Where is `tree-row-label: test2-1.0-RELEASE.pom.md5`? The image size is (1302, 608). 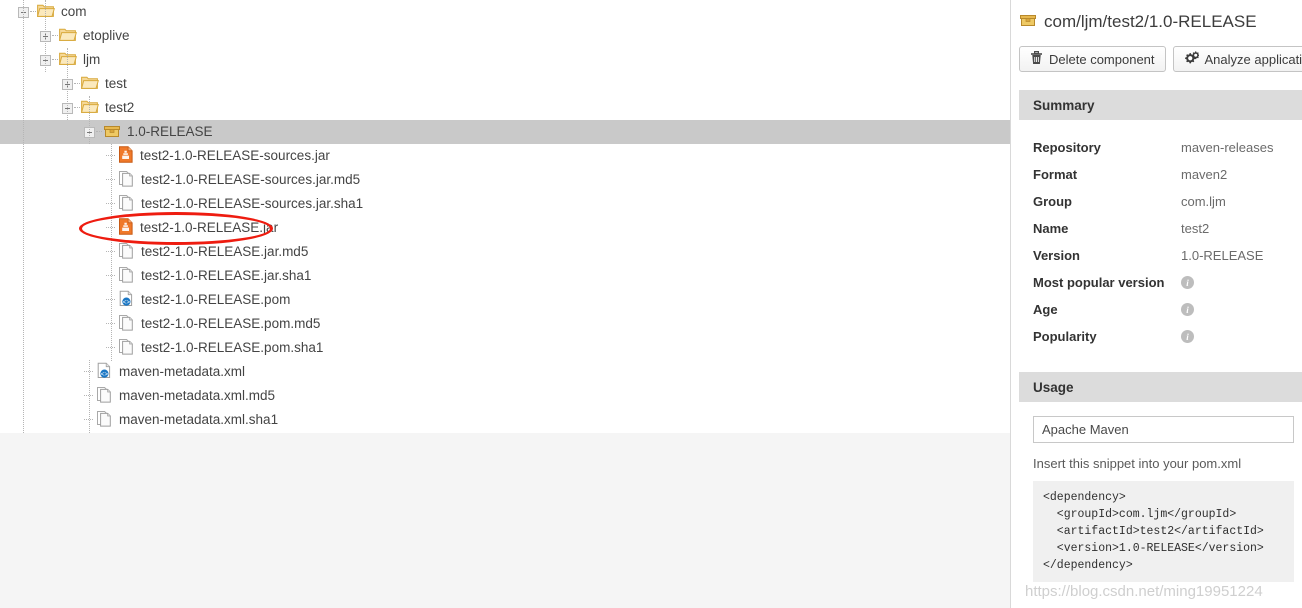
tree-row-label: test2-1.0-RELEASE.pom.md5 is located at coordinates (231, 323).